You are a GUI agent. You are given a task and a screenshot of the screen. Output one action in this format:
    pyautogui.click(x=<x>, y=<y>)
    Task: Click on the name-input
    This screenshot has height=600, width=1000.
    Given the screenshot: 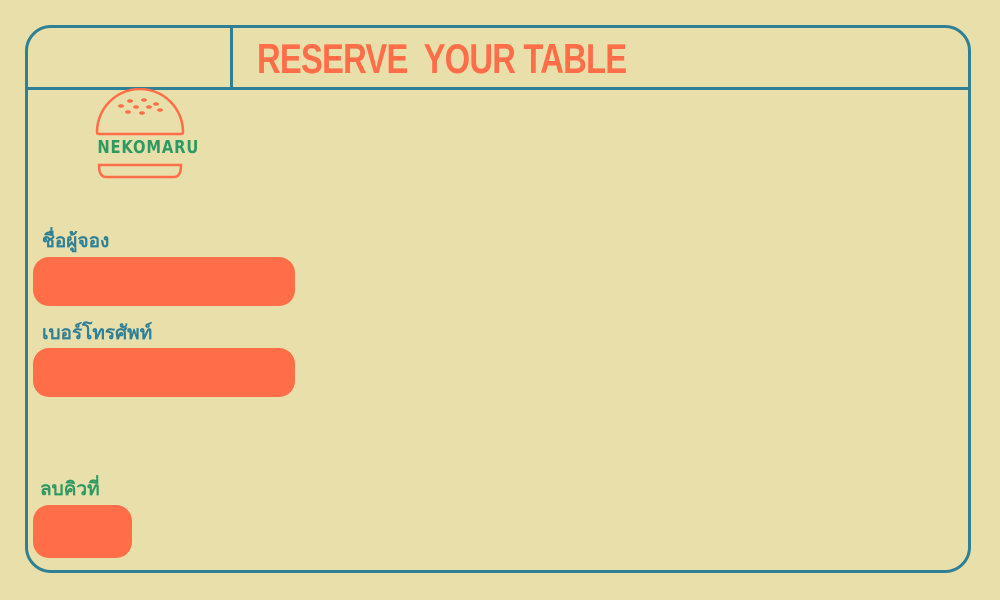 What is the action you would take?
    pyautogui.click(x=164, y=281)
    